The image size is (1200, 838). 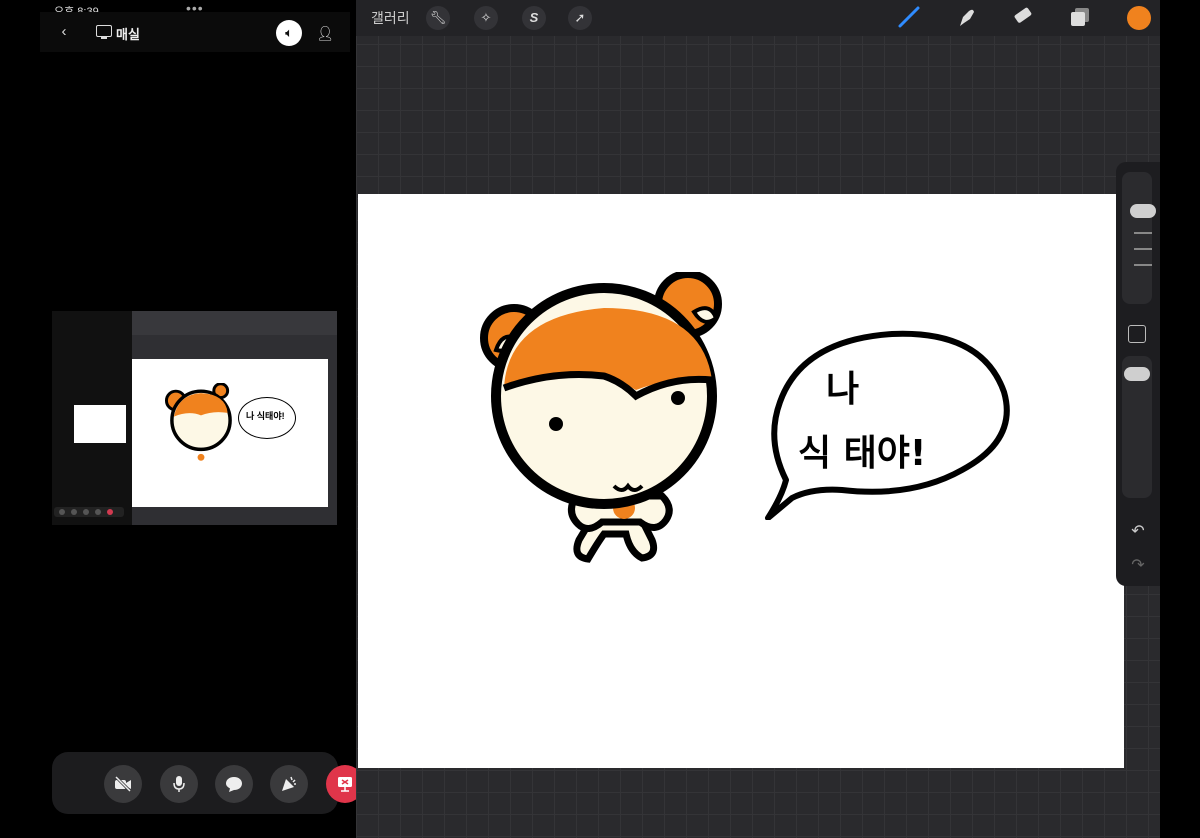 I want to click on thumbnail-nested-canvas, so click(x=100, y=424).